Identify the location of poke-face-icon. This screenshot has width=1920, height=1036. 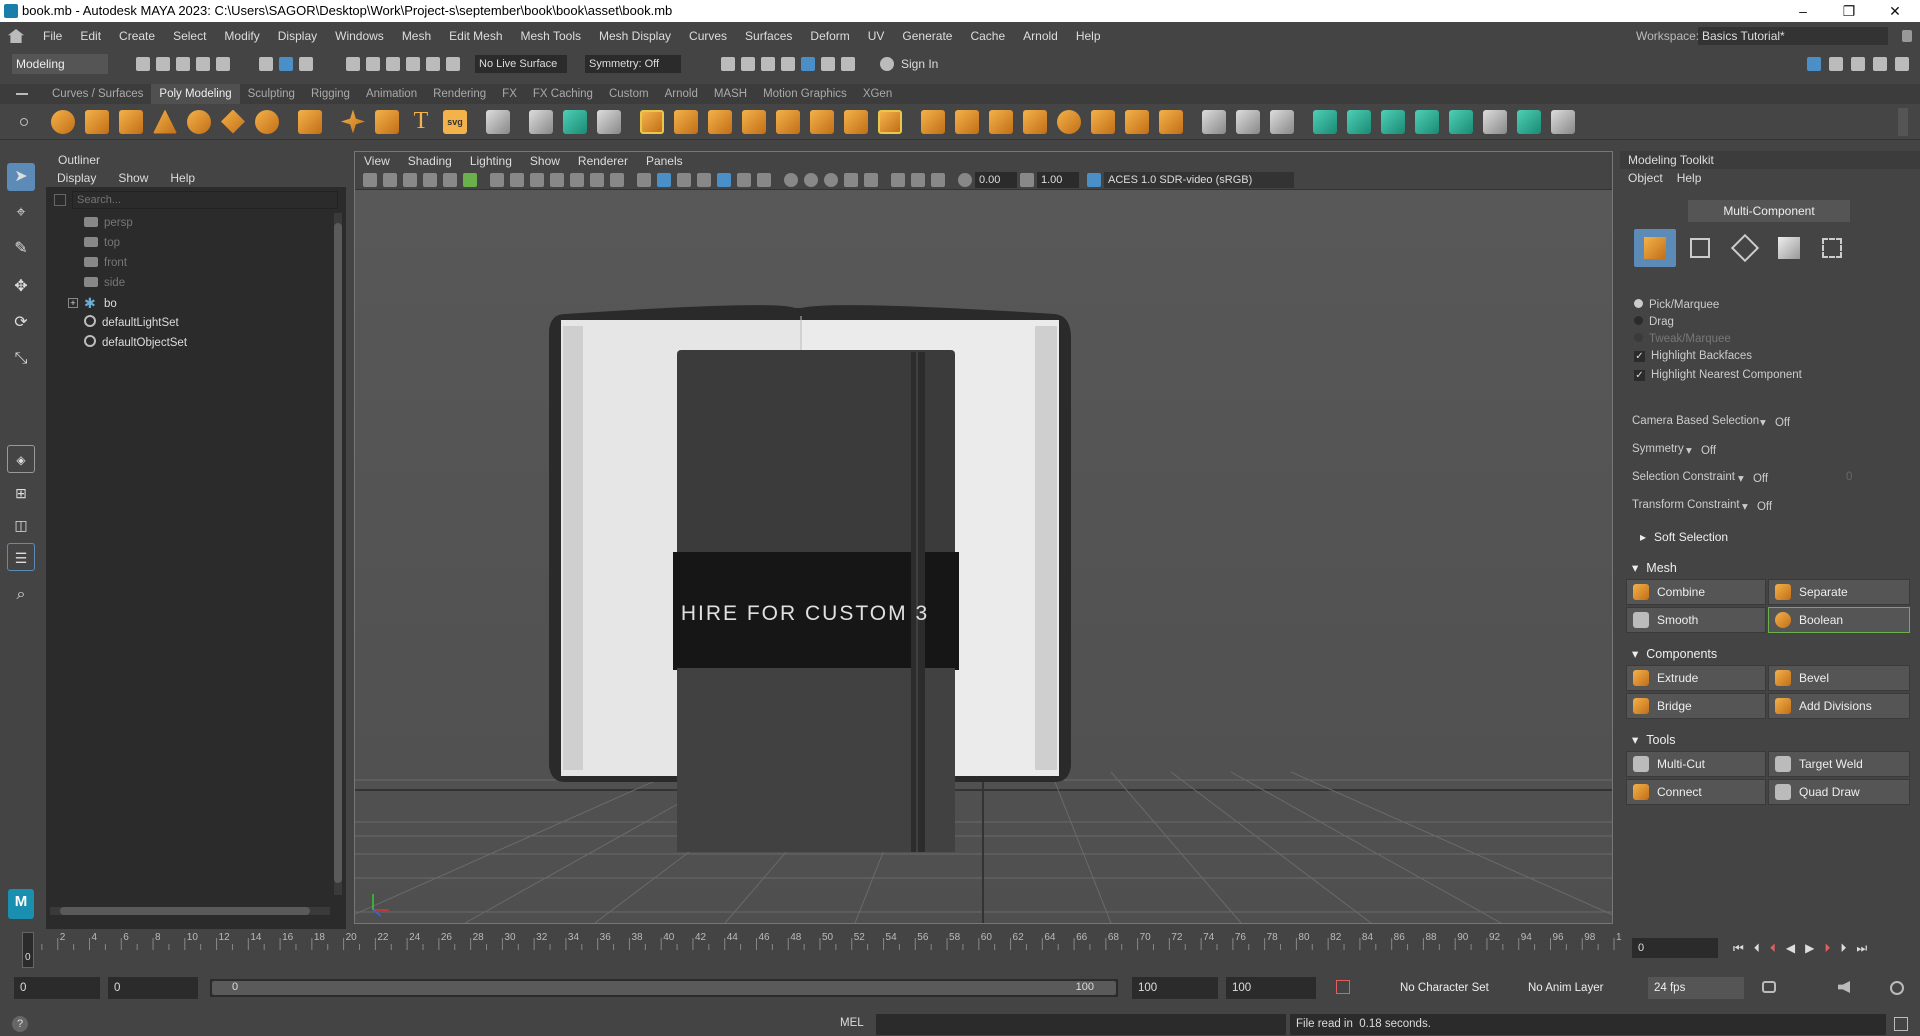
(1035, 121).